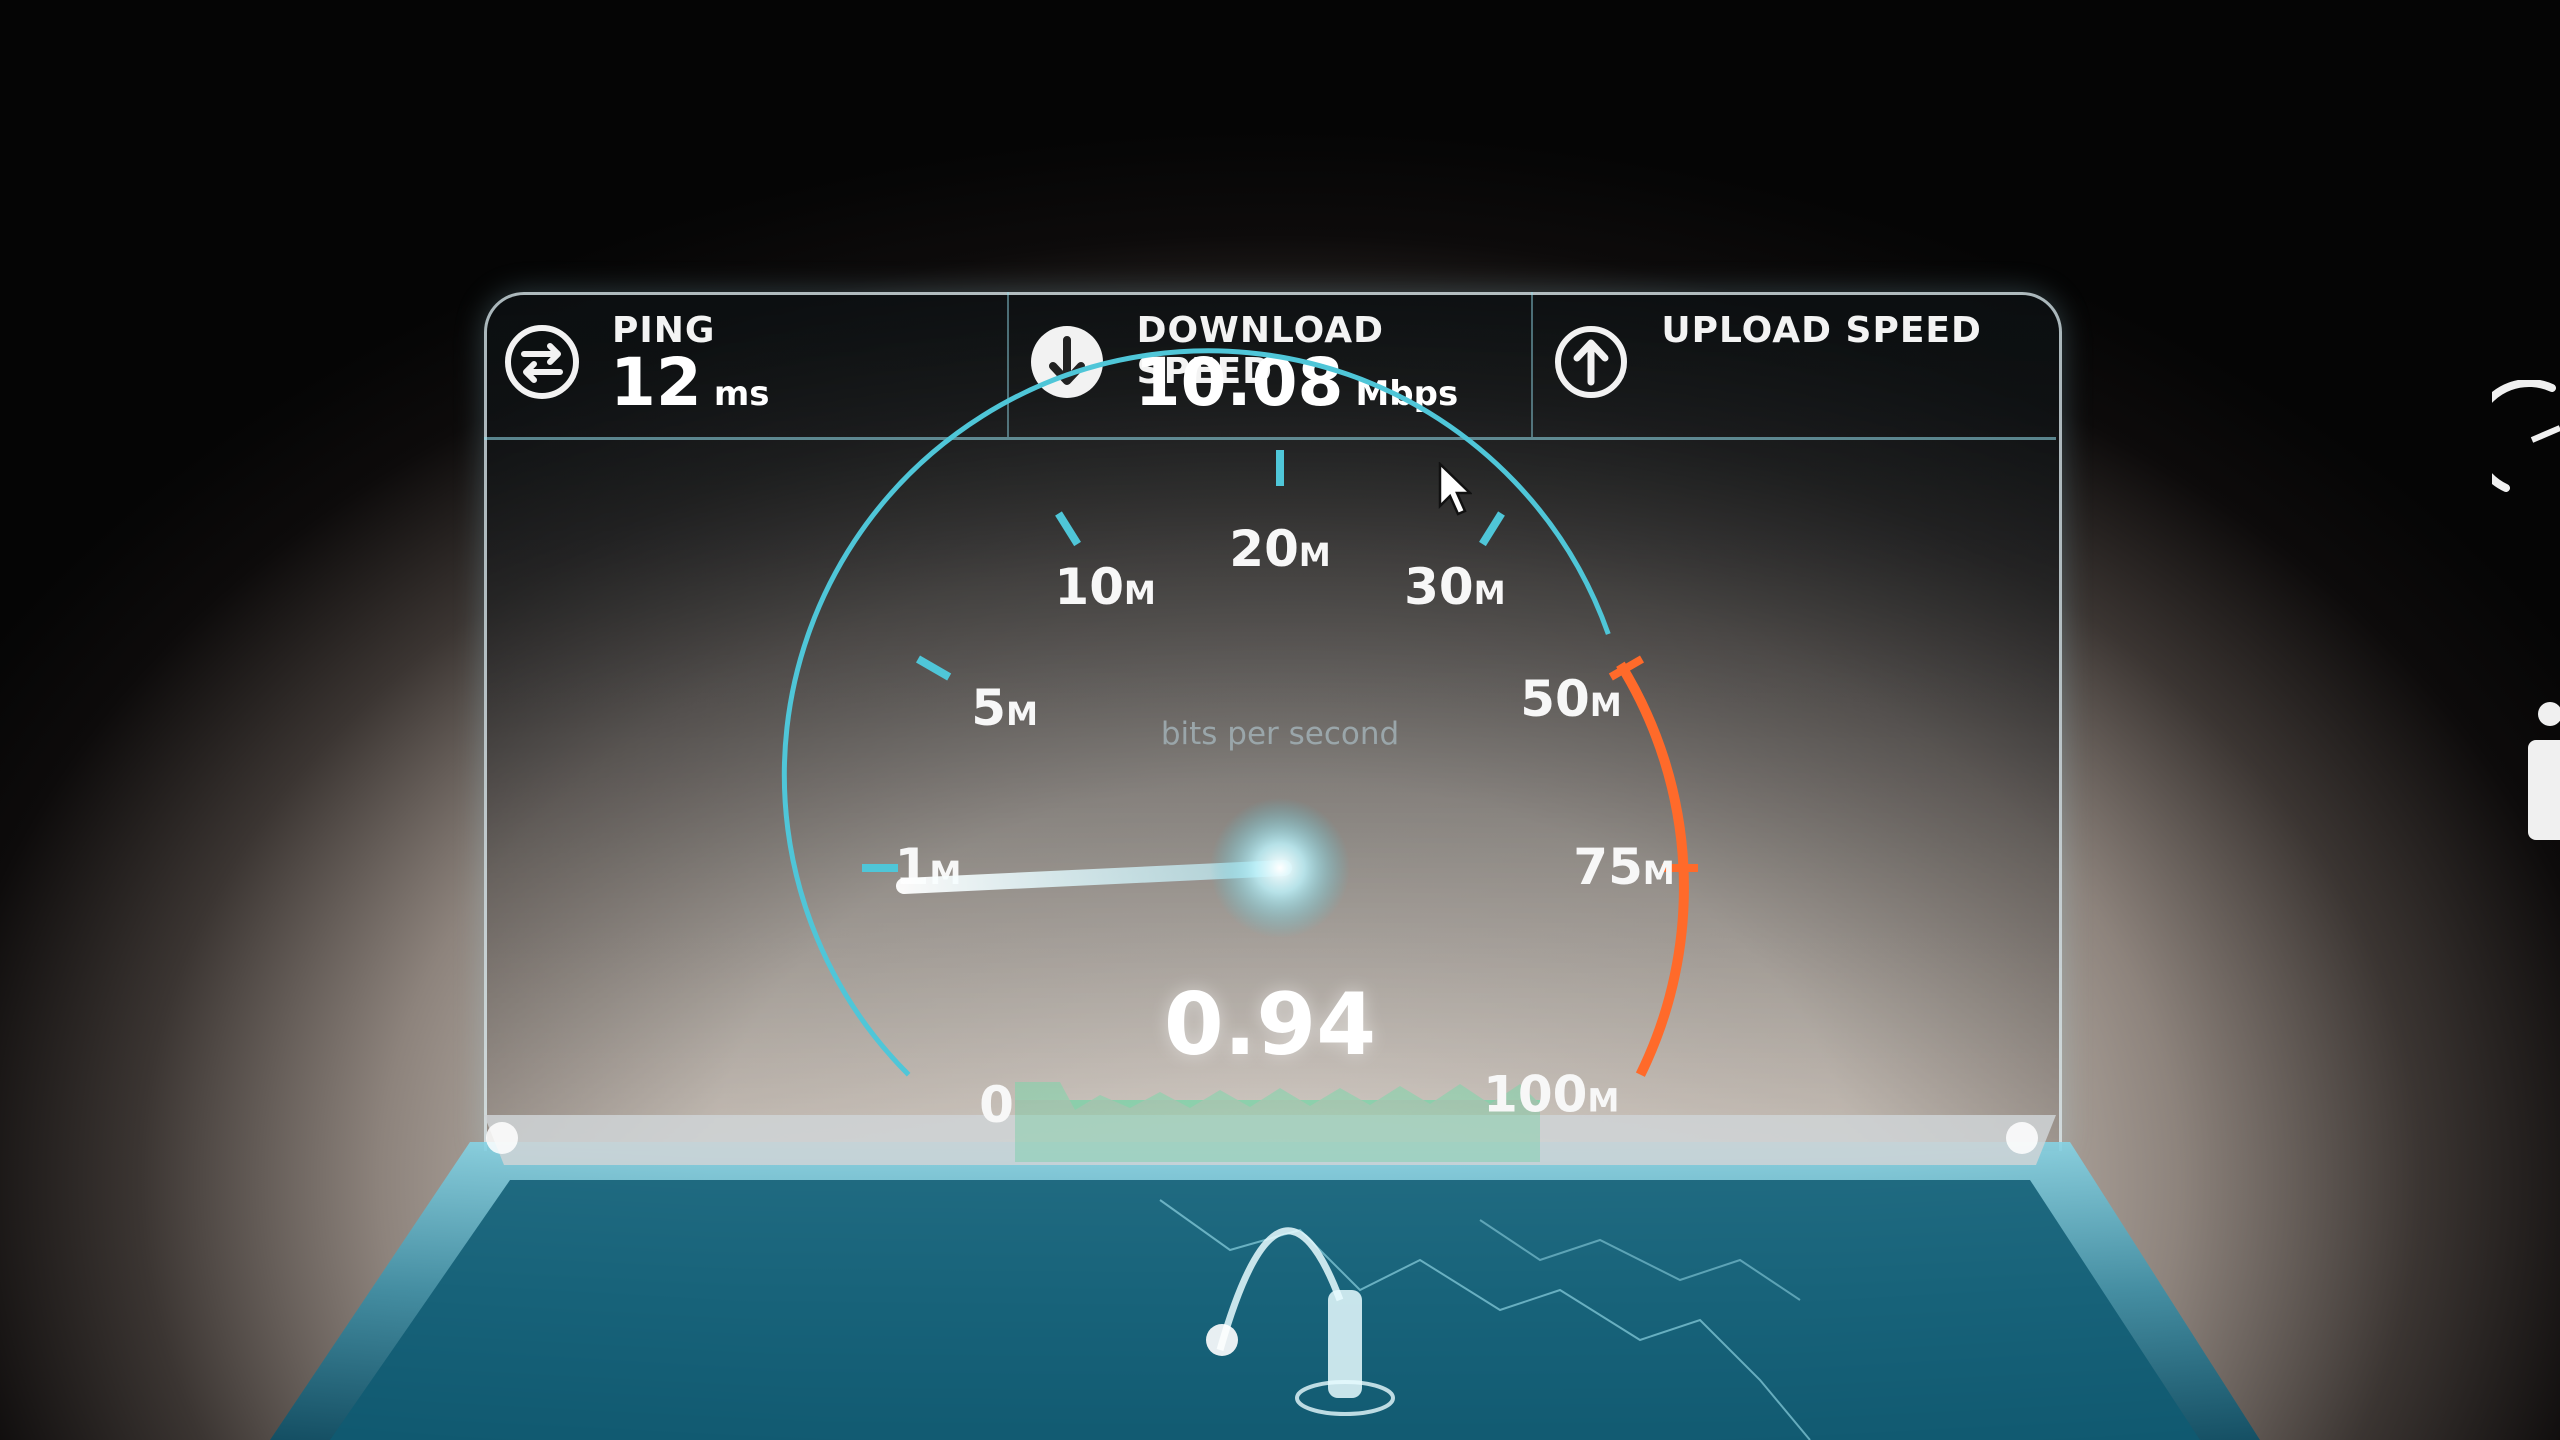 The height and width of the screenshot is (1440, 2560). I want to click on activity-graph, so click(1277, 1122).